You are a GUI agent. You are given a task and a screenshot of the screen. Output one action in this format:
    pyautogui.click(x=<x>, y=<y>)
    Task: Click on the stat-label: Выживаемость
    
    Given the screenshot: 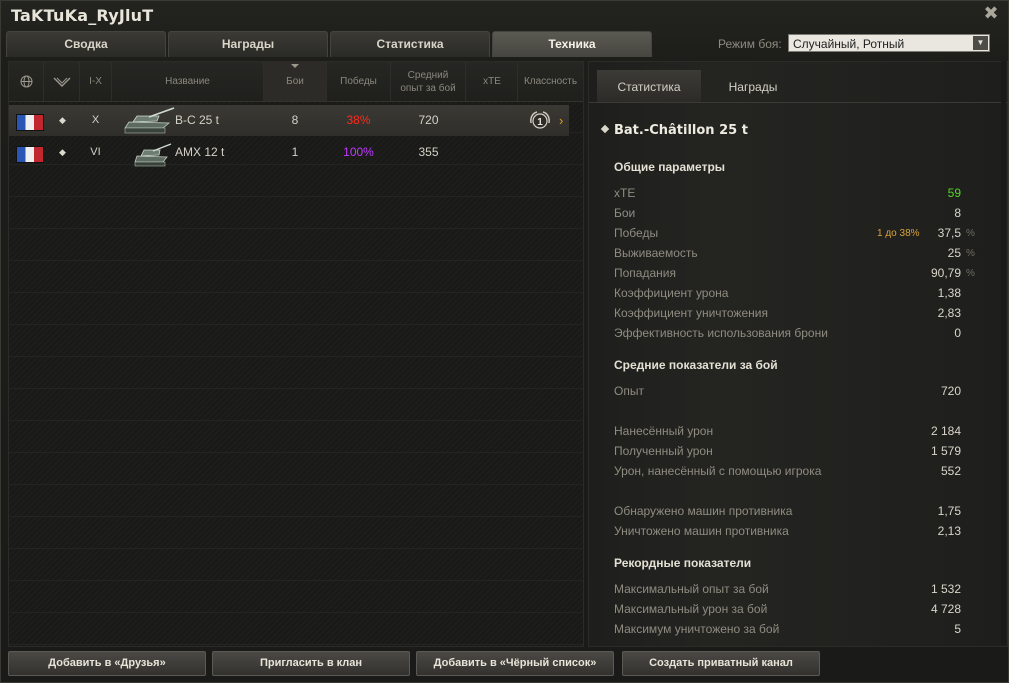 What is the action you would take?
    pyautogui.click(x=656, y=253)
    